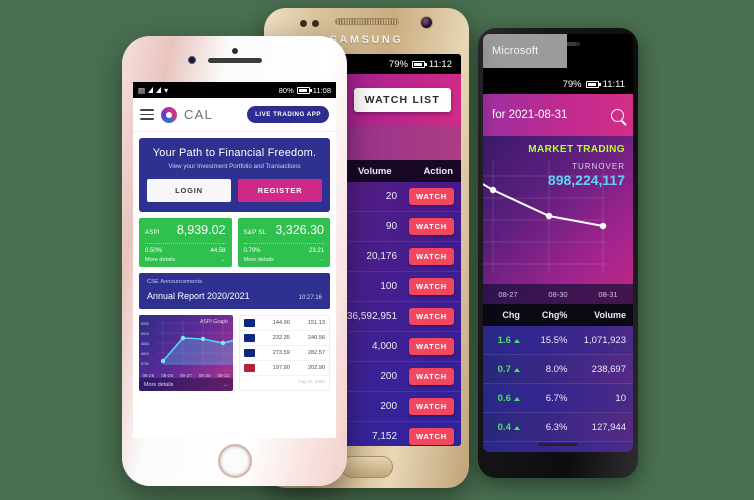 This screenshot has width=754, height=500. Describe the element at coordinates (402, 100) in the screenshot. I see `watch-list-button: WATCH LIST` at that location.